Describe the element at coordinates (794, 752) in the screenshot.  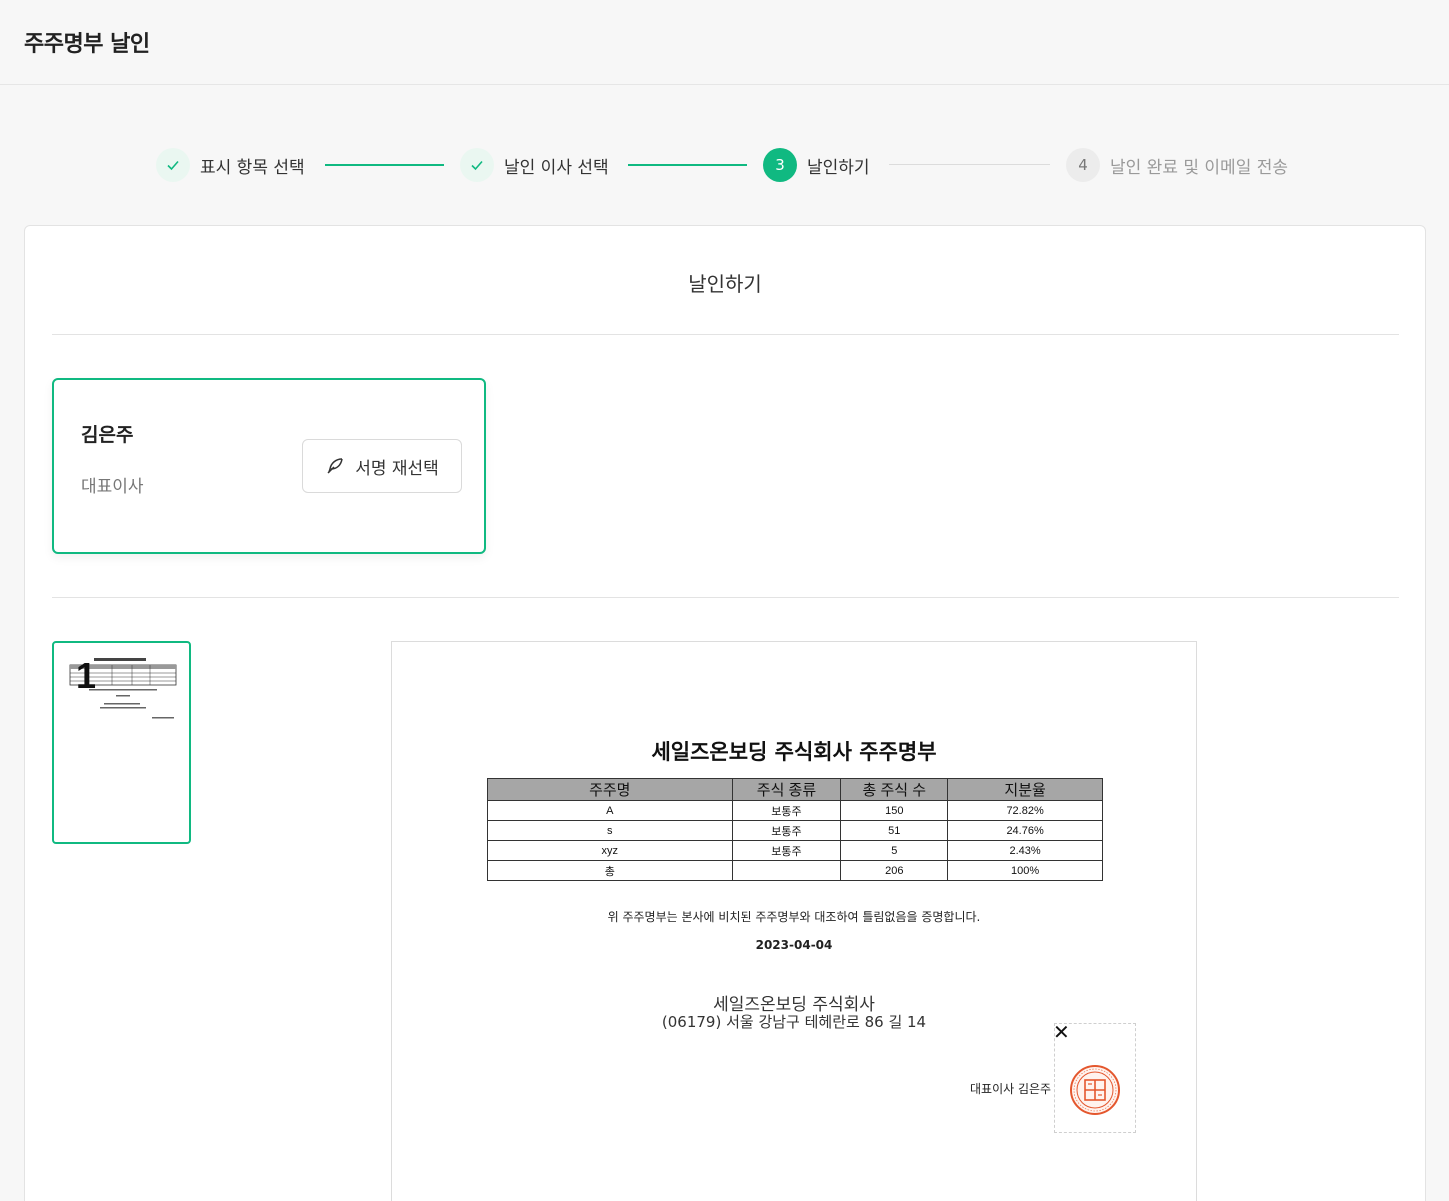
I see `document-title: 세일즈온보딩 주식회사 주주명부` at that location.